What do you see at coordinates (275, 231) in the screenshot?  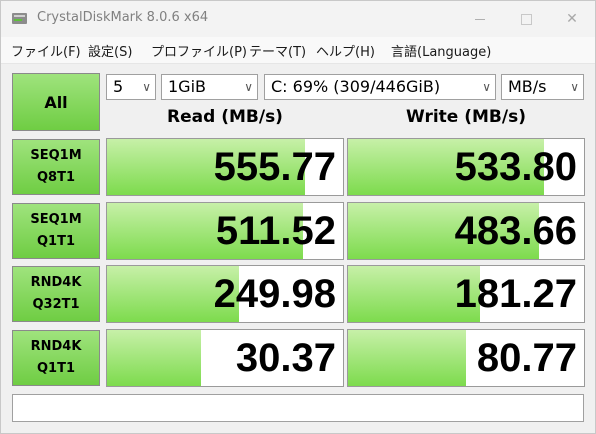 I see `read-value: 511.52` at bounding box center [275, 231].